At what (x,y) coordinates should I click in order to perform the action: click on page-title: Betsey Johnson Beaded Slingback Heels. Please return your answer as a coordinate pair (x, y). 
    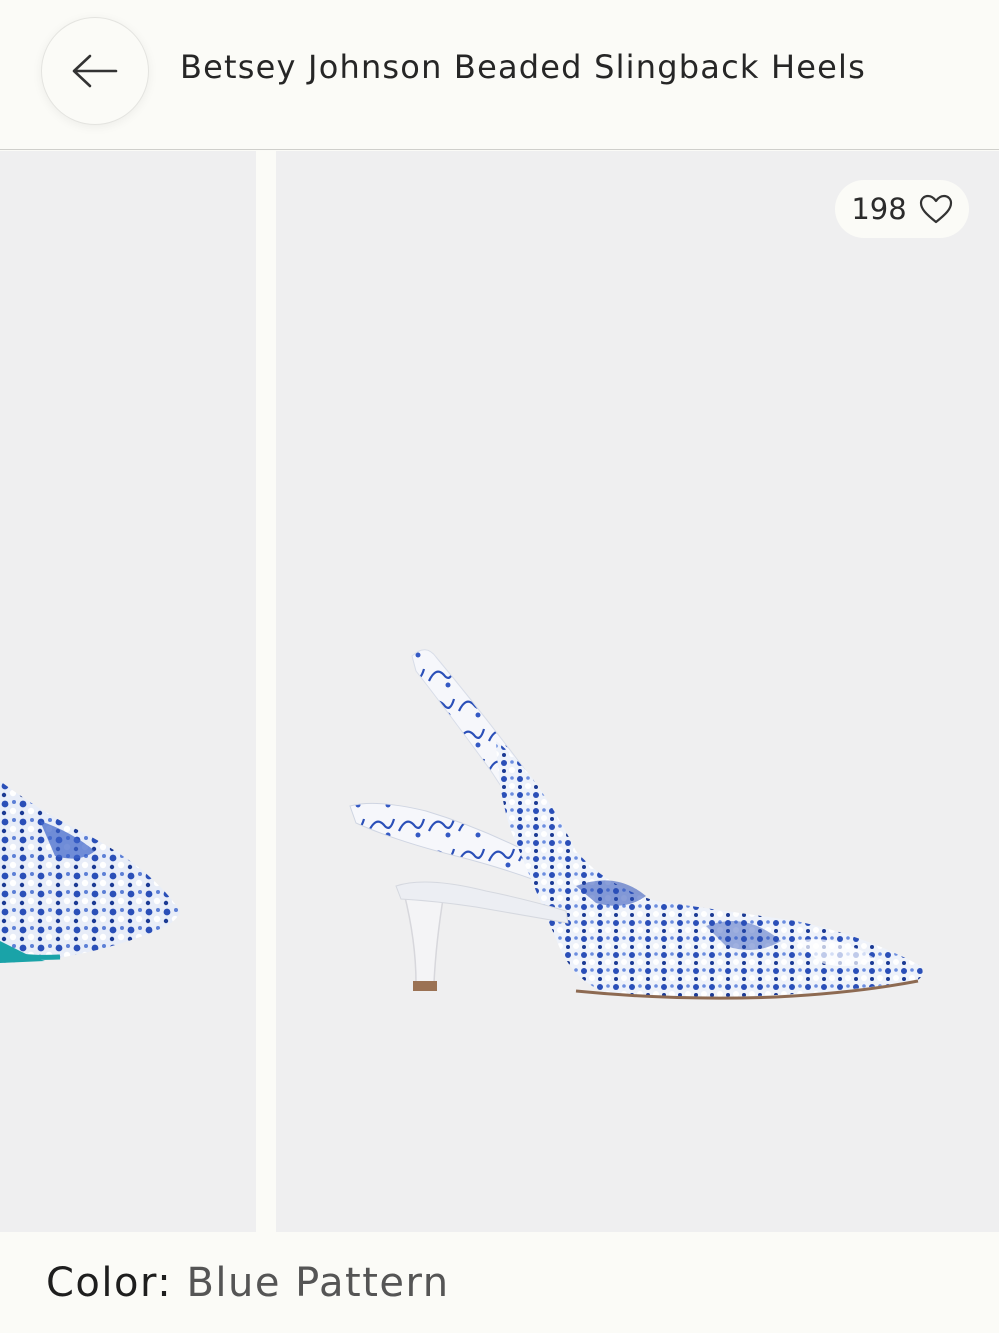
    Looking at the image, I should click on (523, 67).